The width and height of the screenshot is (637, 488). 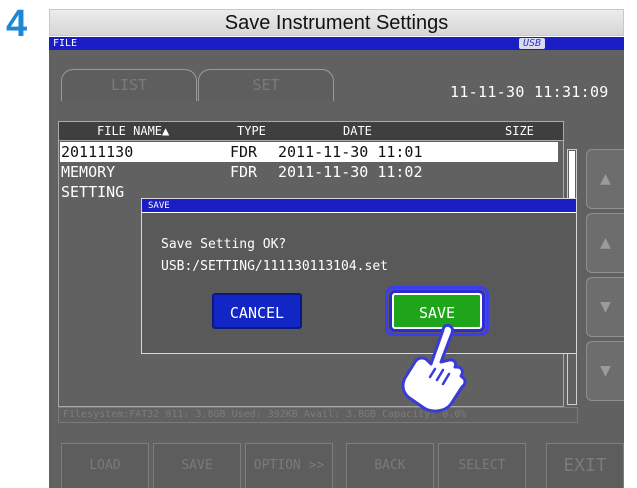 I want to click on table-row: MEMORY FDR 2011-11-30 11:02, so click(x=309, y=172).